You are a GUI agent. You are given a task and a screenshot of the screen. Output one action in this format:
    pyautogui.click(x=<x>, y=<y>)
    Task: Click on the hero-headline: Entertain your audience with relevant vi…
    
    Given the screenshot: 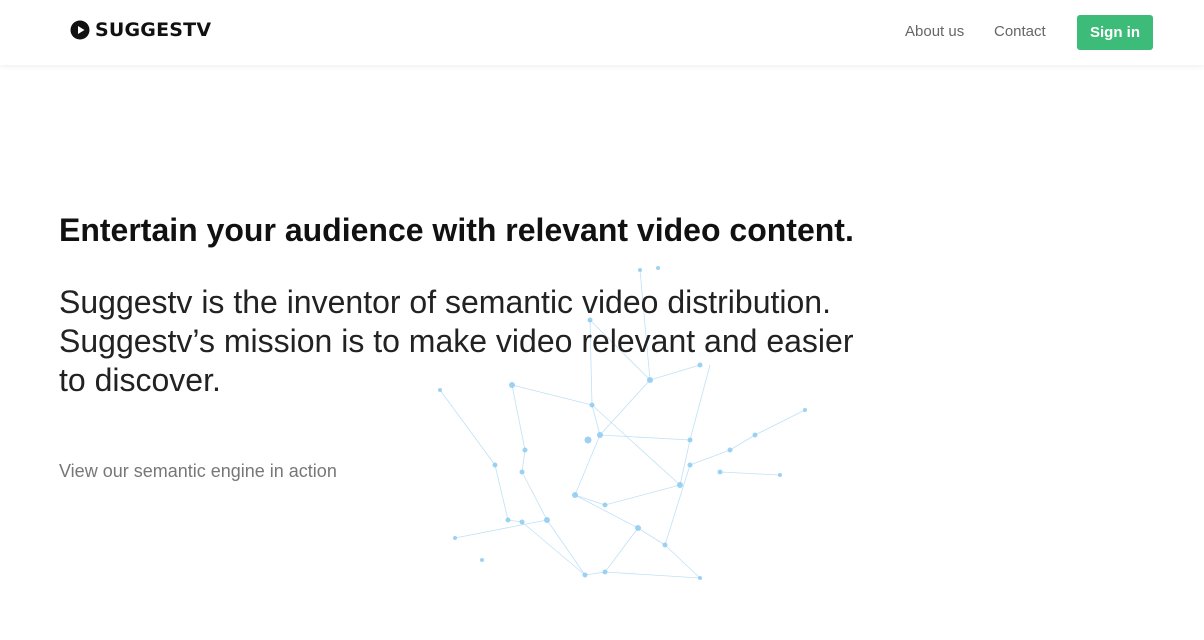 What is the action you would take?
    pyautogui.click(x=456, y=230)
    